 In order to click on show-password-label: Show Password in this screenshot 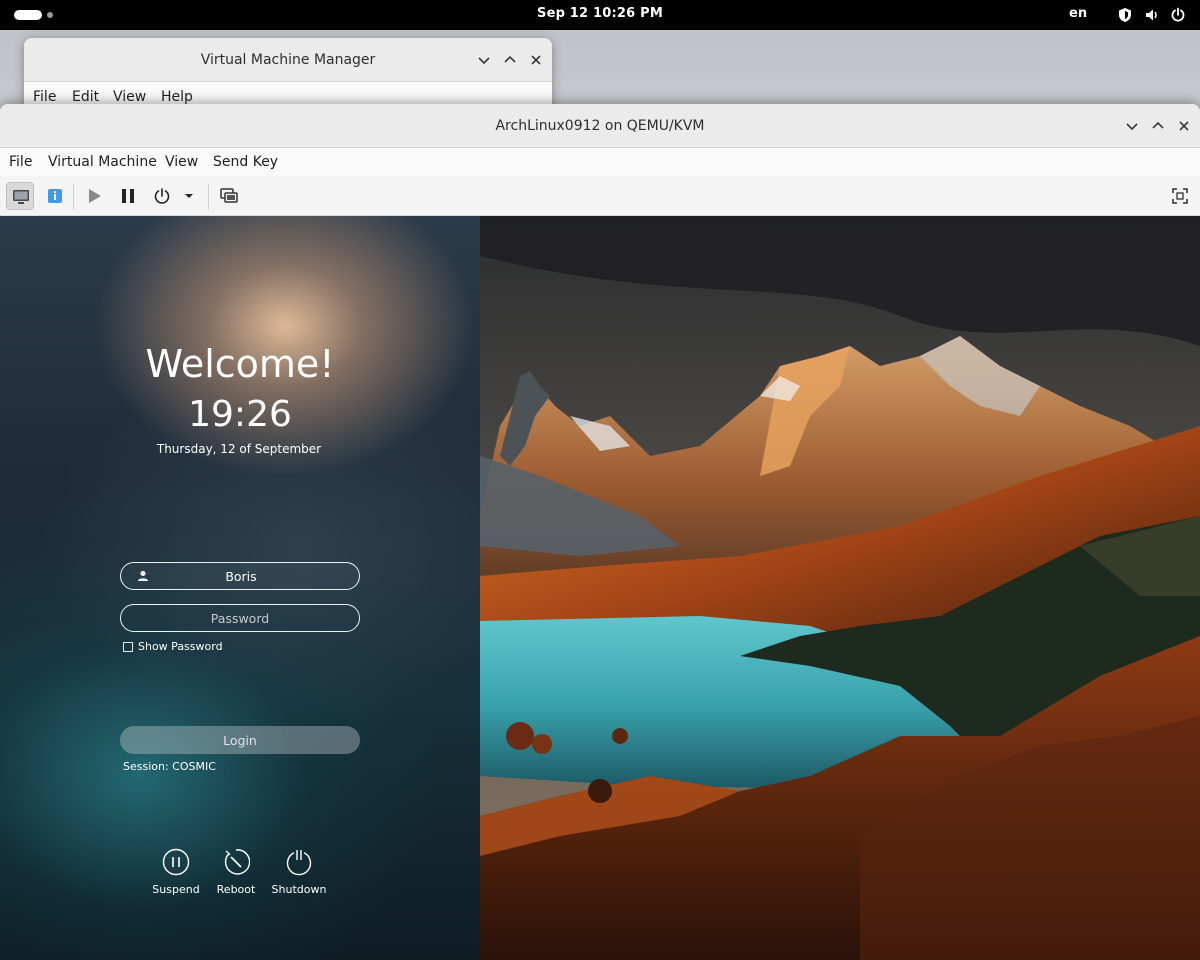, I will do `click(180, 646)`.